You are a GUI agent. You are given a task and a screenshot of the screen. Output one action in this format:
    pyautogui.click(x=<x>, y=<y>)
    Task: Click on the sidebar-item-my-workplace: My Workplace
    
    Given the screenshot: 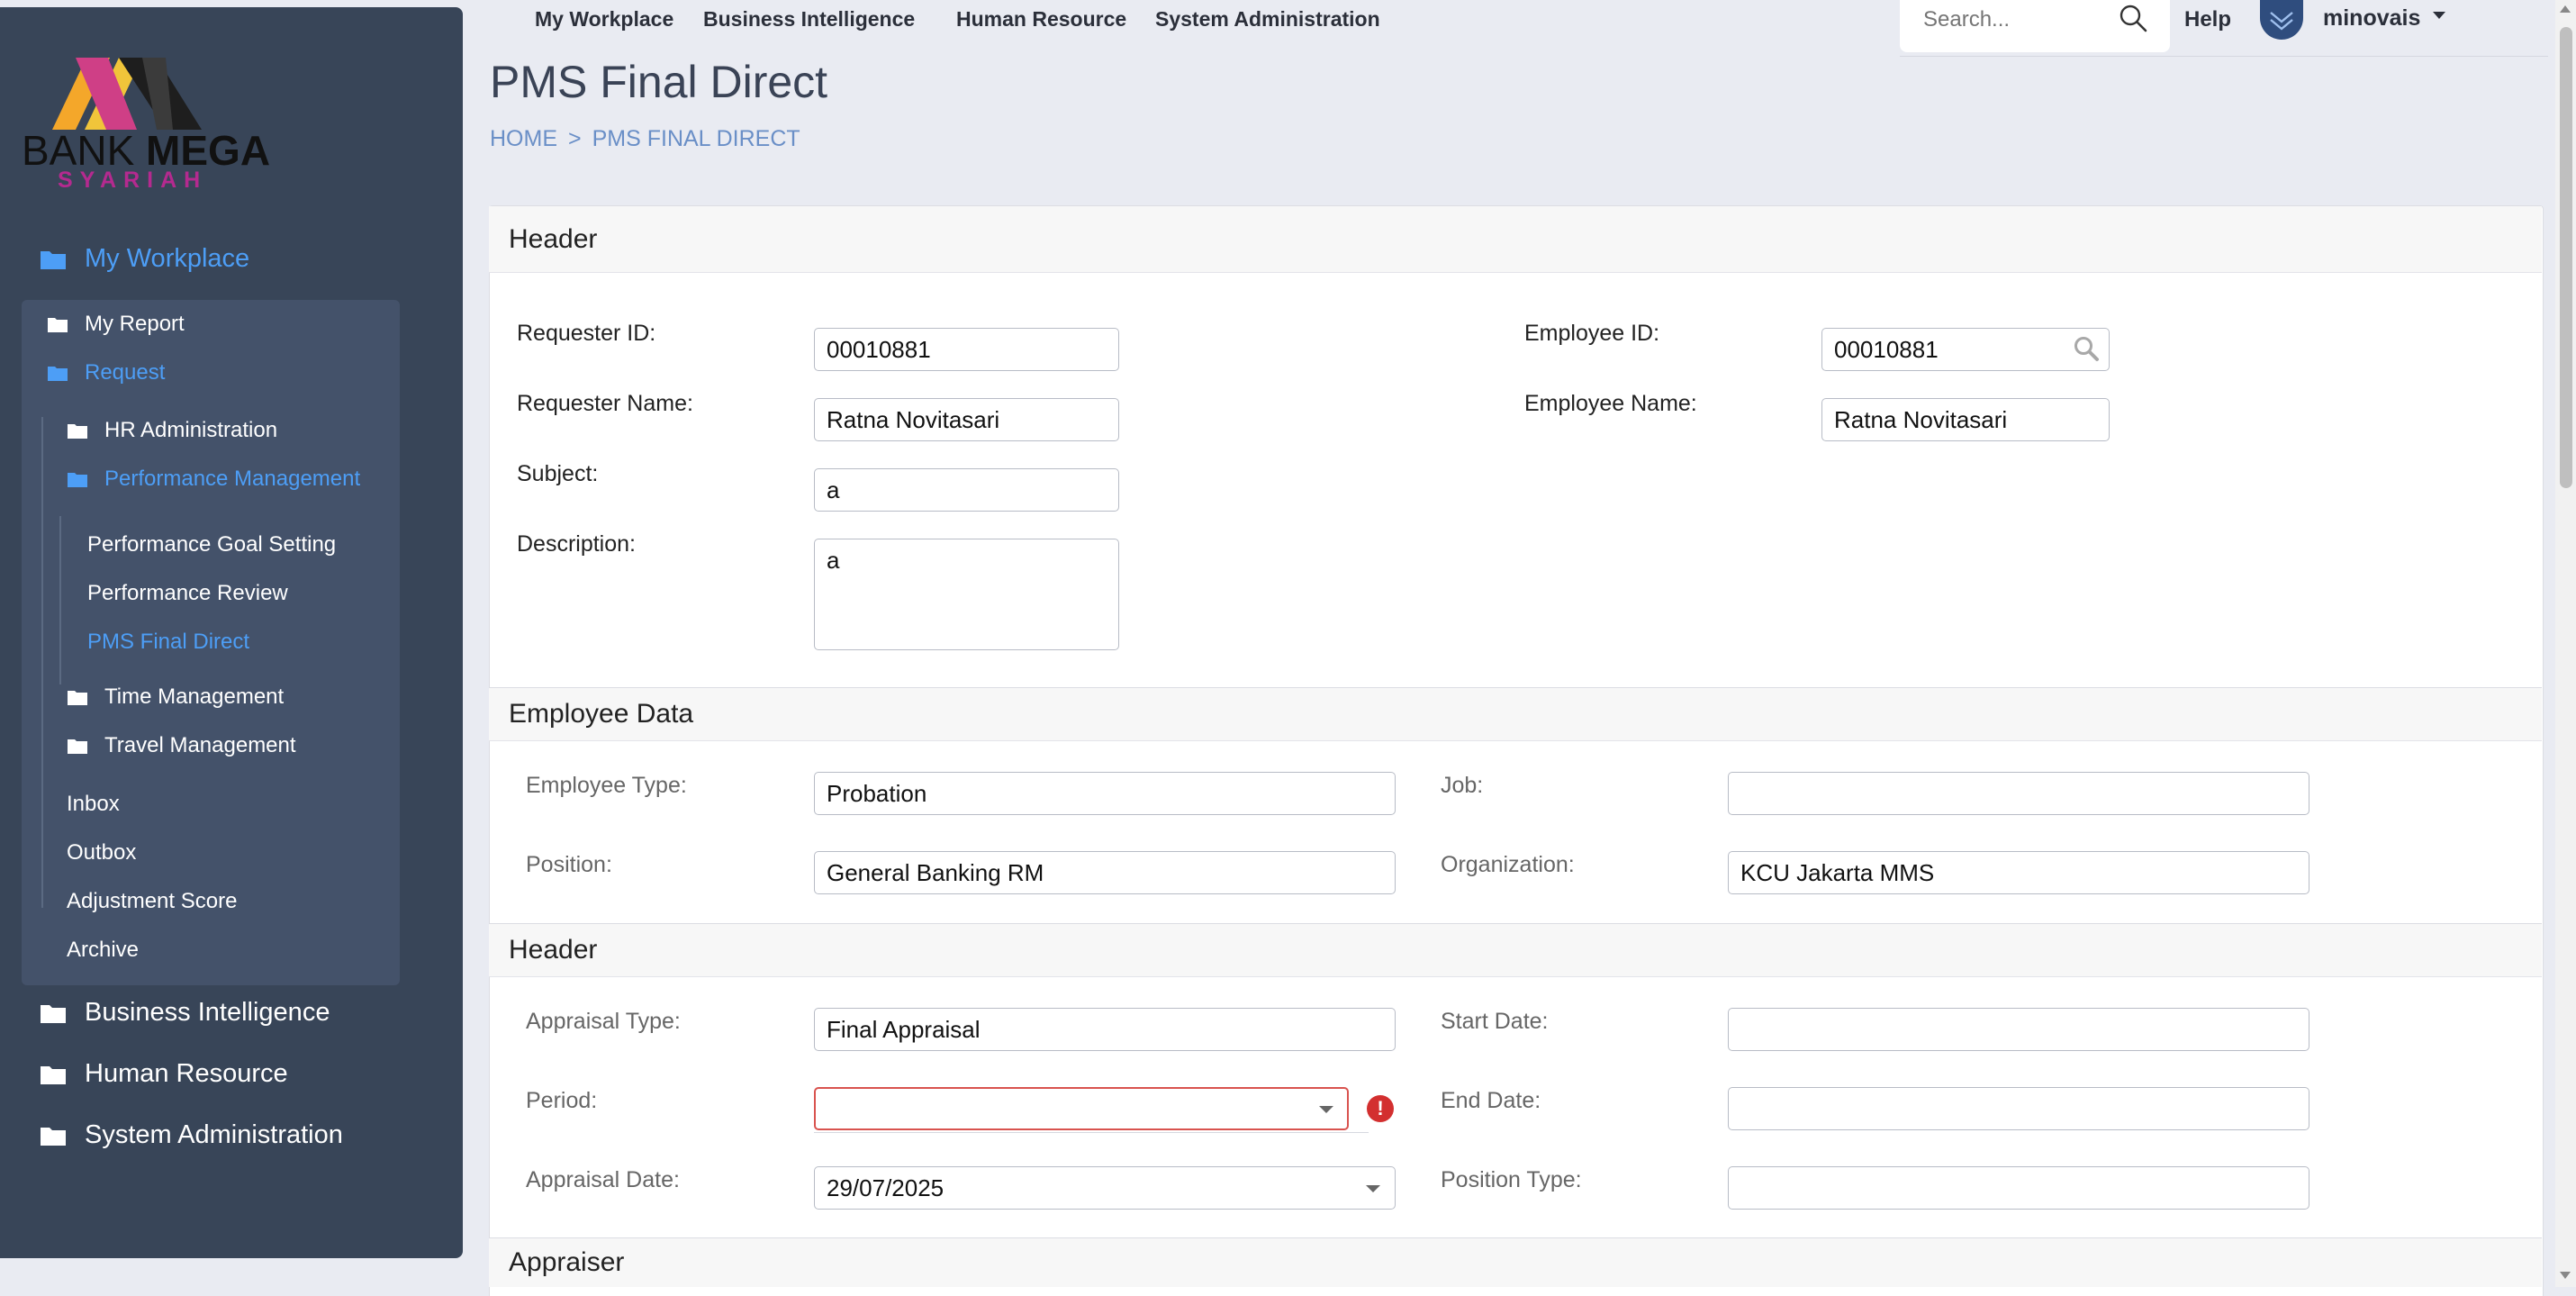 What is the action you would take?
    pyautogui.click(x=144, y=259)
    